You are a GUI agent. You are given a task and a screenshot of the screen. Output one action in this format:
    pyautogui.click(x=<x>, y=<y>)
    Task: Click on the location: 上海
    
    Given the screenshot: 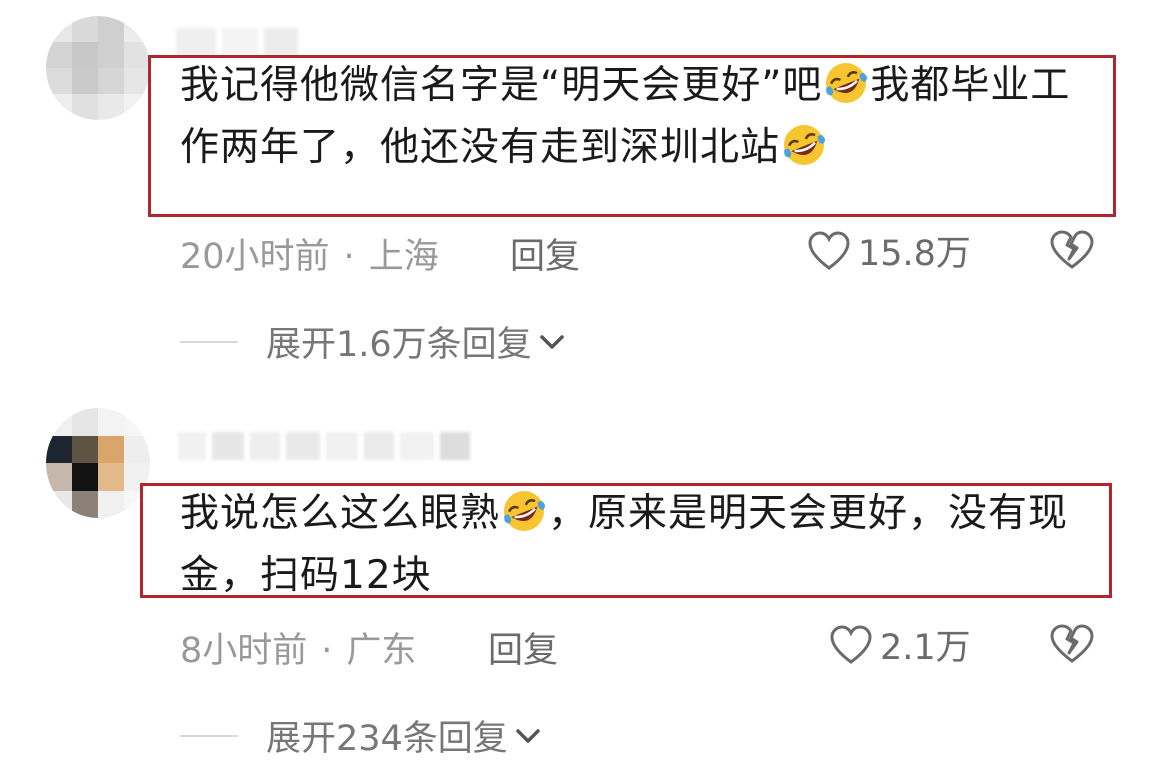 What is the action you would take?
    pyautogui.click(x=403, y=257)
    